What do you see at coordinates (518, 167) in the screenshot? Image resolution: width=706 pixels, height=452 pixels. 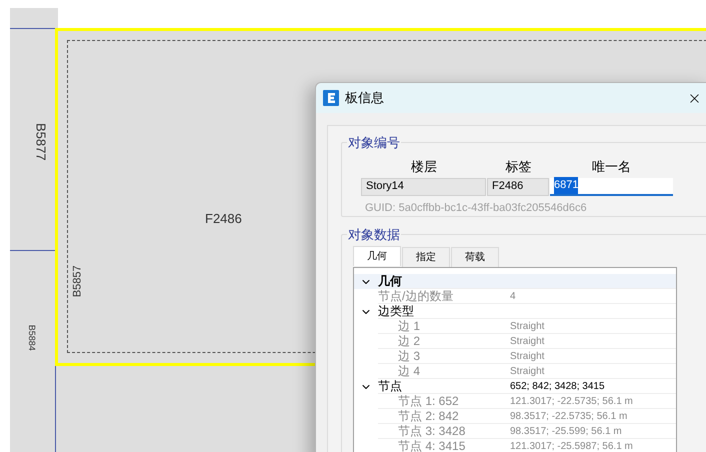 I see `column-header: 标签` at bounding box center [518, 167].